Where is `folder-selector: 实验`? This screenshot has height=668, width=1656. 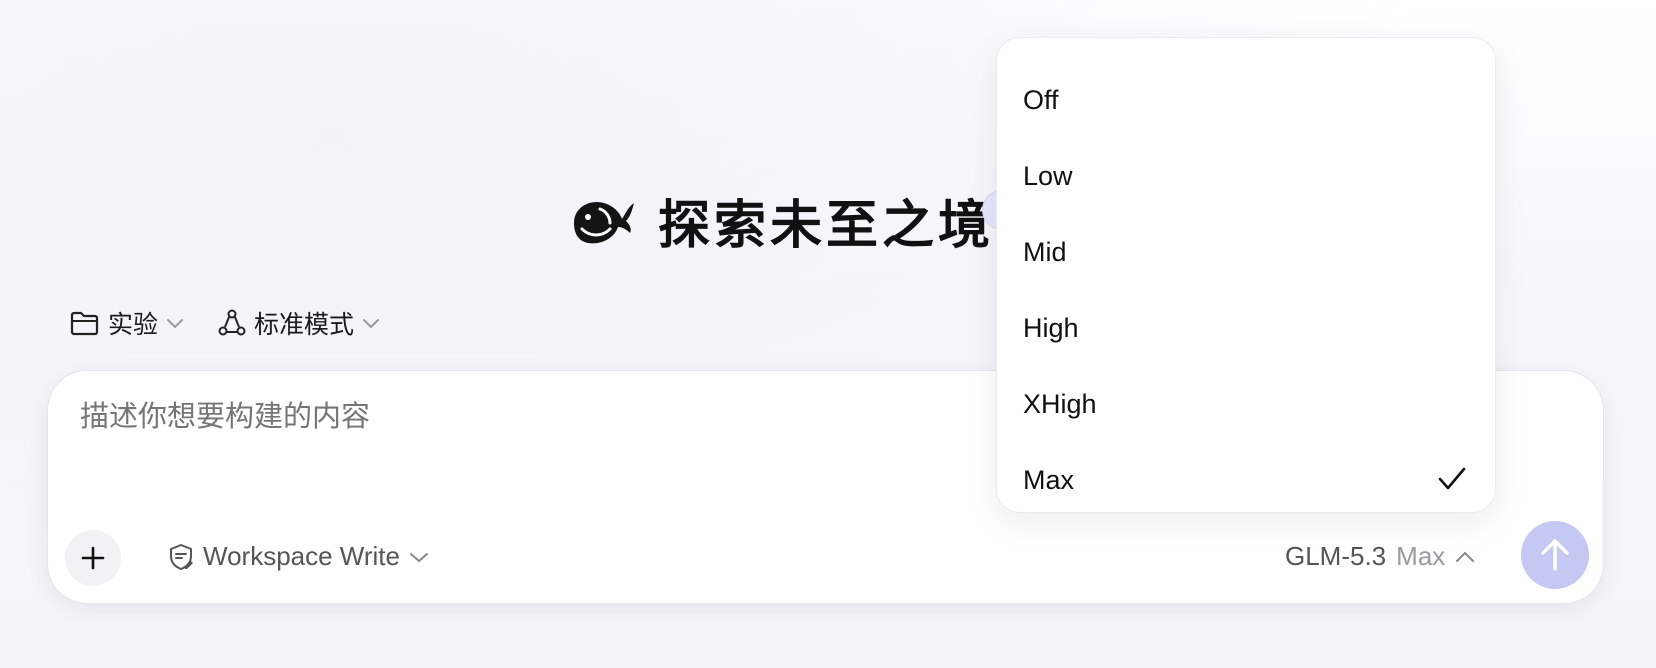
folder-selector: 实验 is located at coordinates (127, 323).